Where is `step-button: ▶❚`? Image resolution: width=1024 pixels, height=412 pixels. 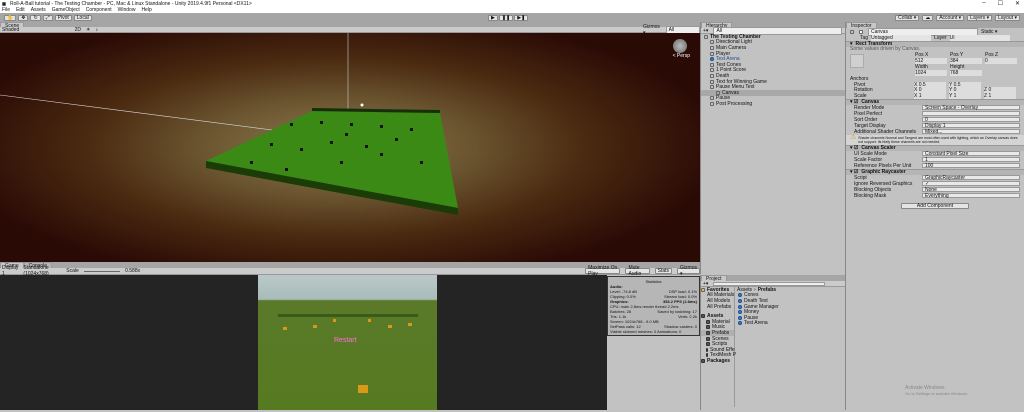 step-button: ▶❚ is located at coordinates (521, 17).